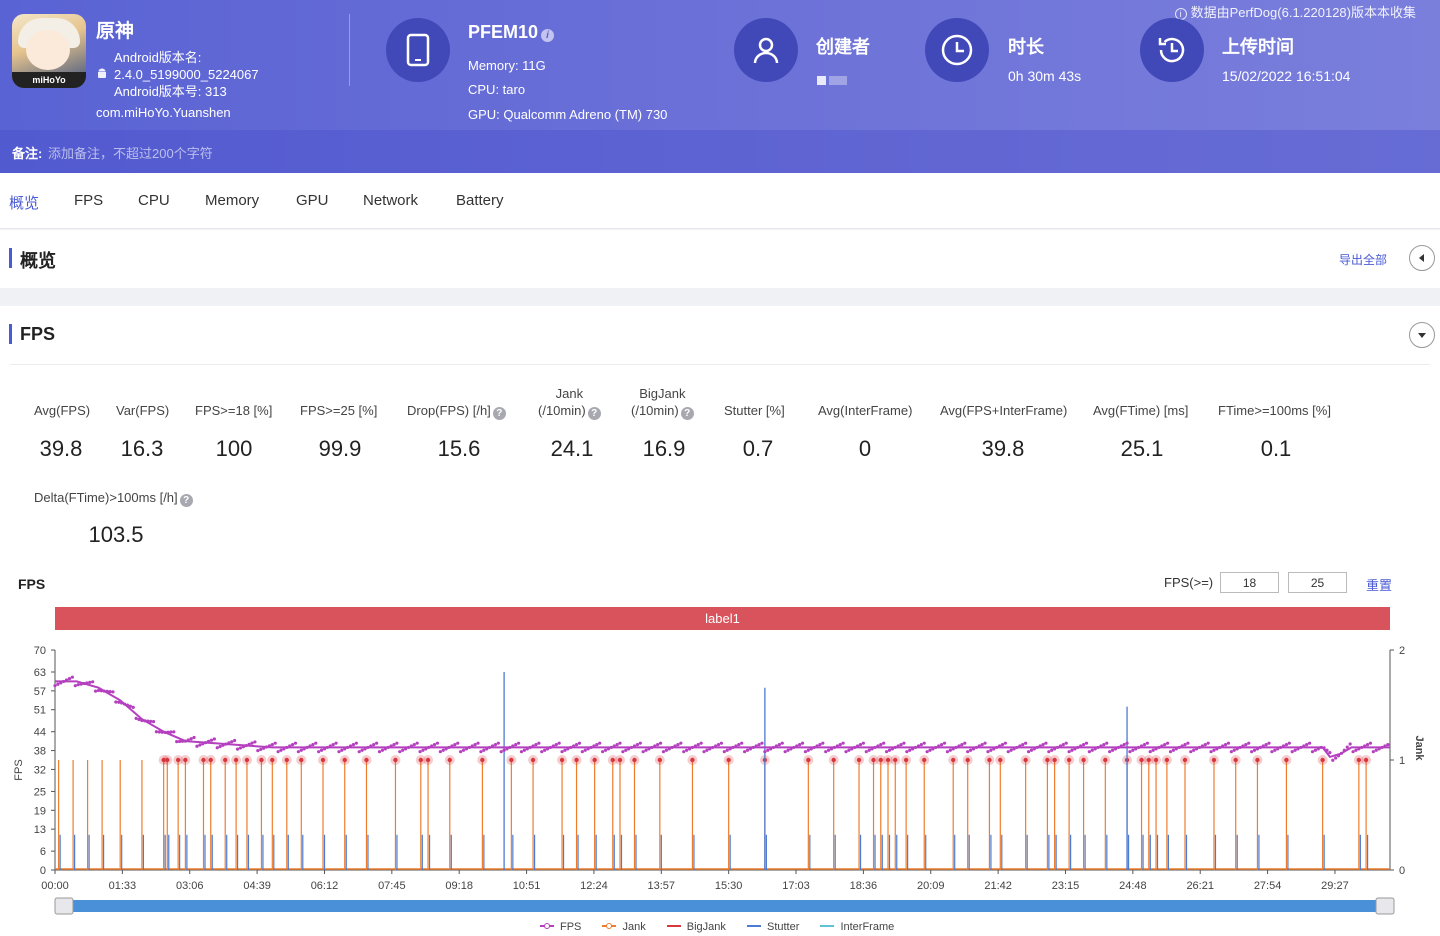 Image resolution: width=1440 pixels, height=936 pixels. What do you see at coordinates (696, 927) in the screenshot?
I see `legend-item-bigjank: BigJank` at bounding box center [696, 927].